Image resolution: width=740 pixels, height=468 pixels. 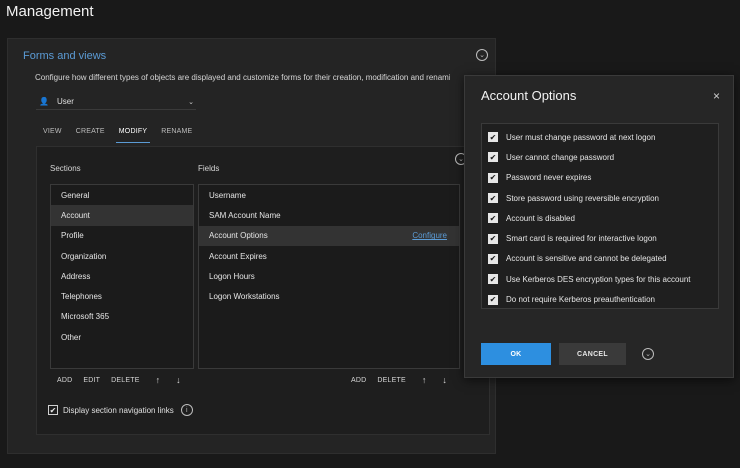 I want to click on cancel-button: CANCEL, so click(x=592, y=354).